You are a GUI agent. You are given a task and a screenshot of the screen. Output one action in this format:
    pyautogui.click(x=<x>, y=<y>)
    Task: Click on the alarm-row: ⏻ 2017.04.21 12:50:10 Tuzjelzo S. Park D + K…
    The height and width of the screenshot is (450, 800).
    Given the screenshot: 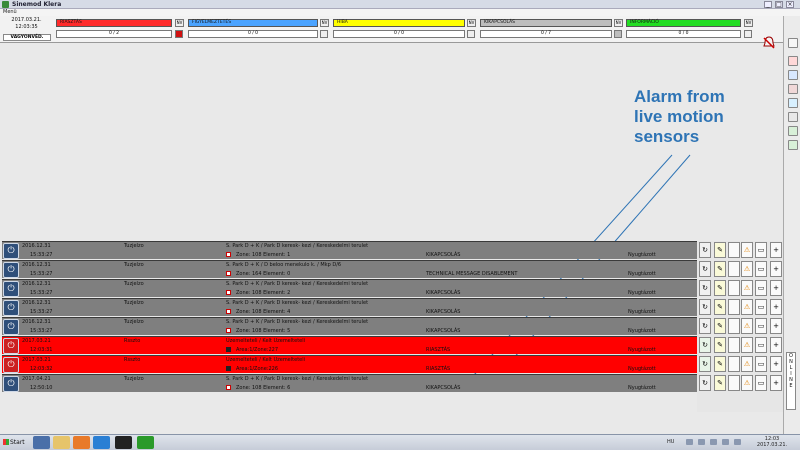 What is the action you would take?
    pyautogui.click(x=350, y=383)
    